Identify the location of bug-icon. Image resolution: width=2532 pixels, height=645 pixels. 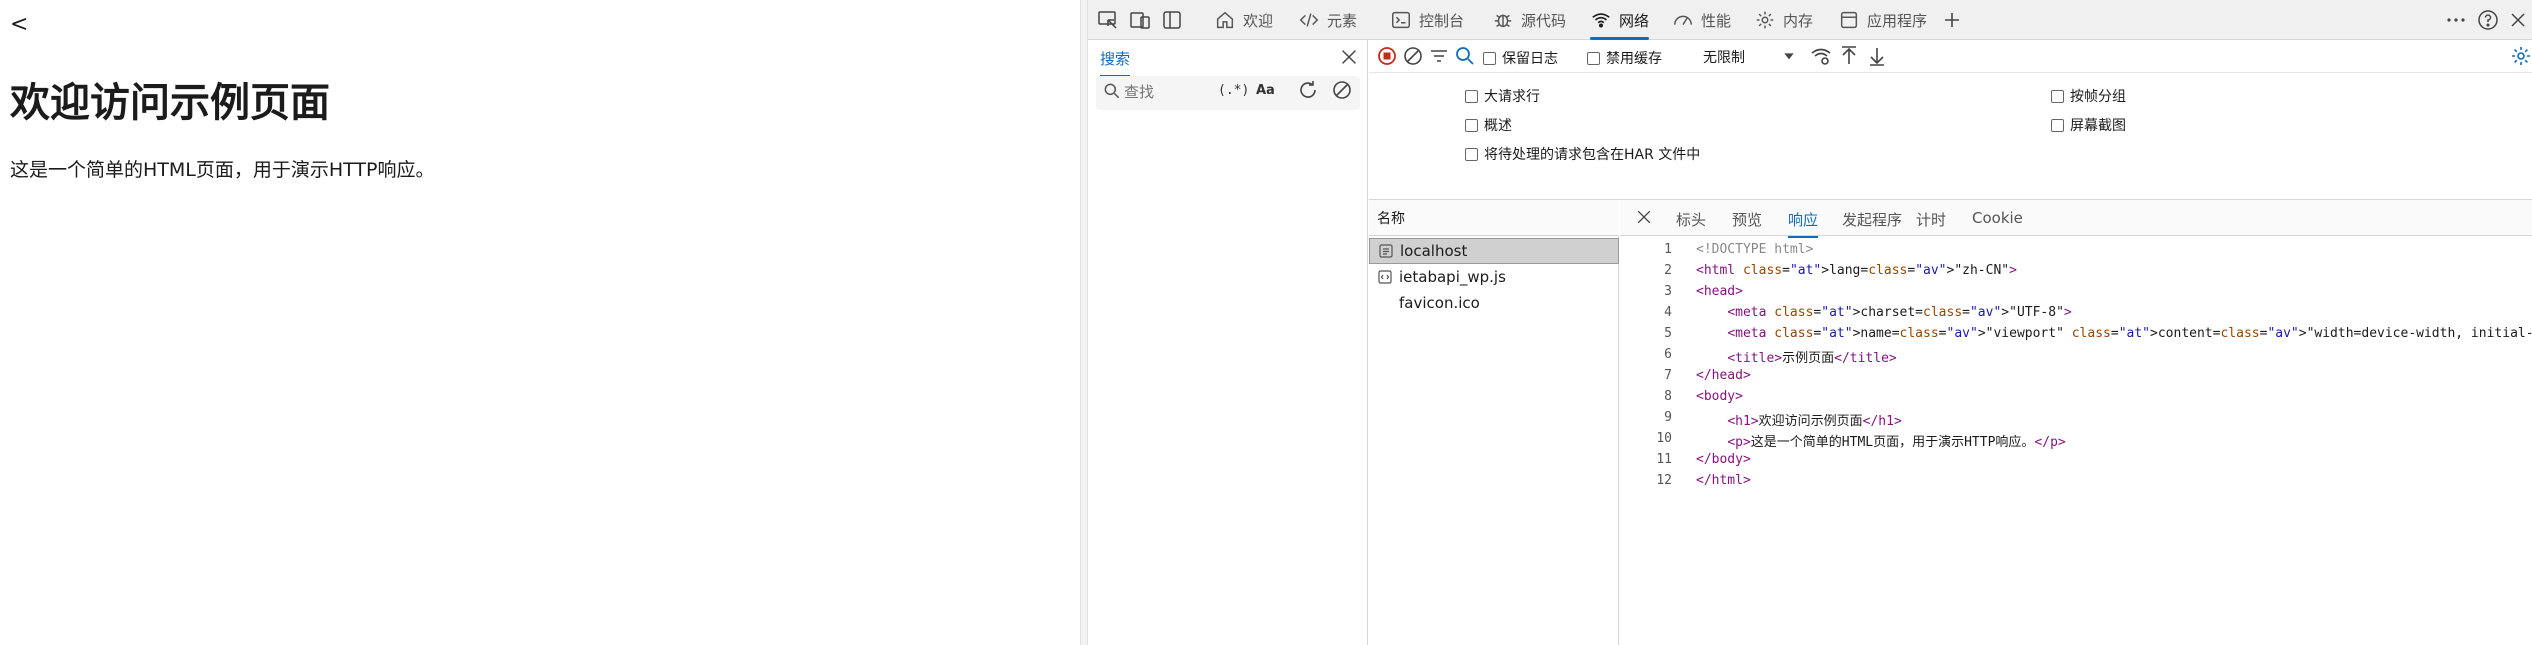
(1503, 21).